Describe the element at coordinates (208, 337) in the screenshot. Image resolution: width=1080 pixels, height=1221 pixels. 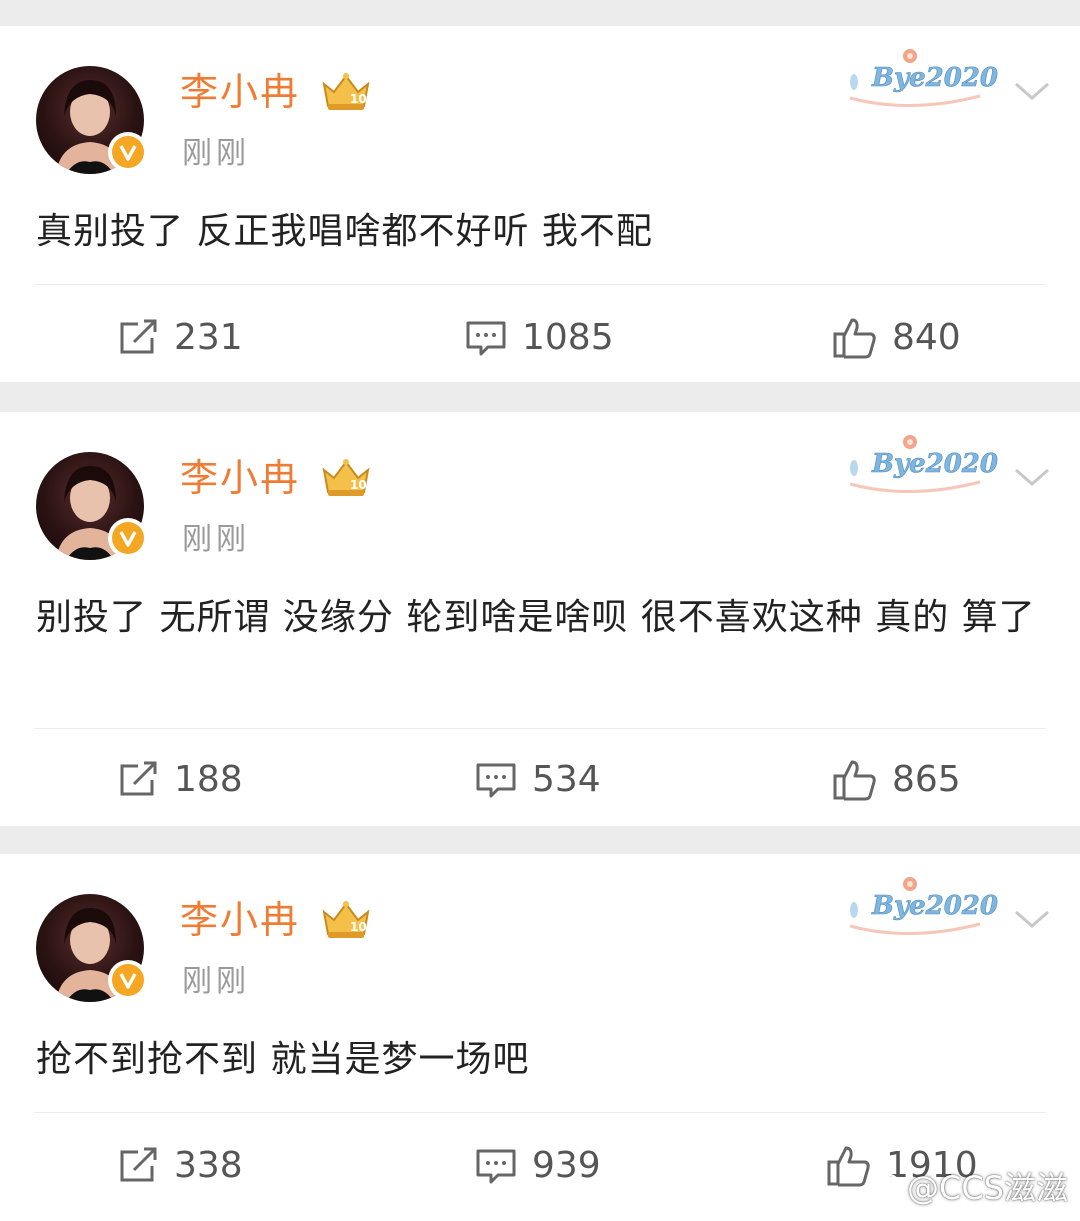
I see `repost-count: 231` at that location.